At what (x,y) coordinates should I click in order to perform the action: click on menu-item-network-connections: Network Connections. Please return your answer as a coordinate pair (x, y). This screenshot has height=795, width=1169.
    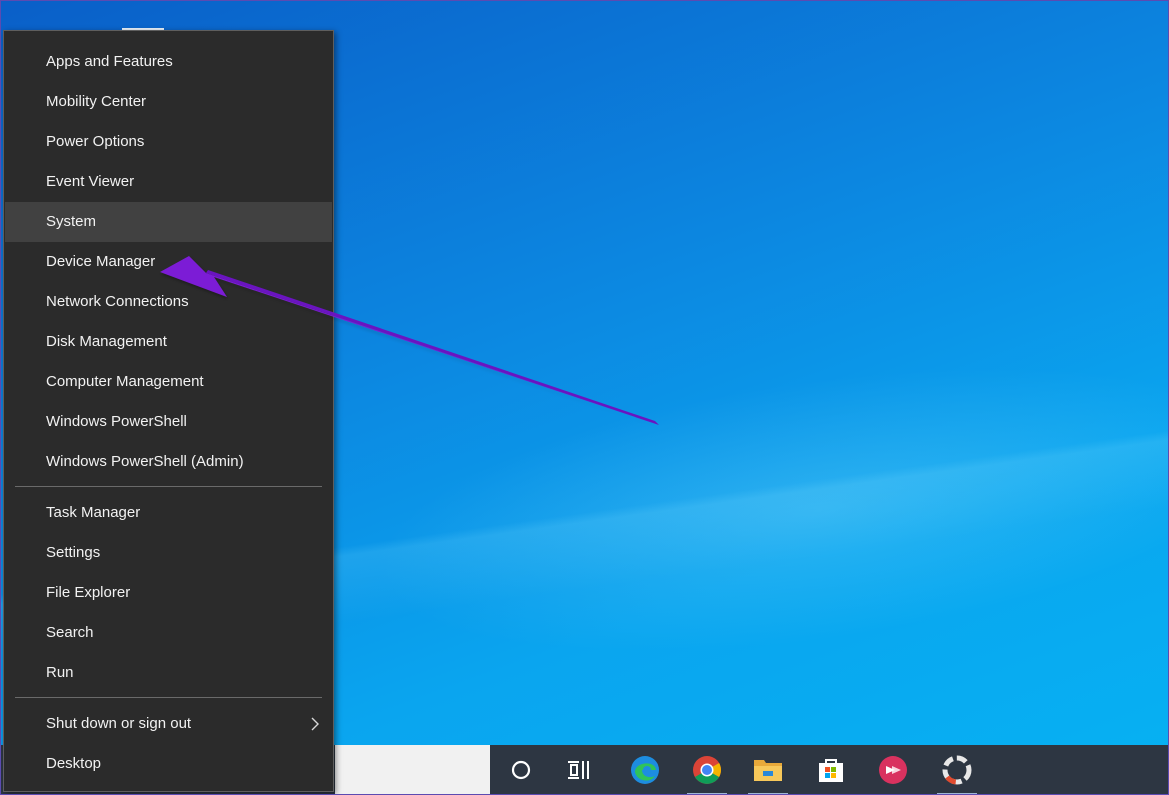
    Looking at the image, I should click on (168, 302).